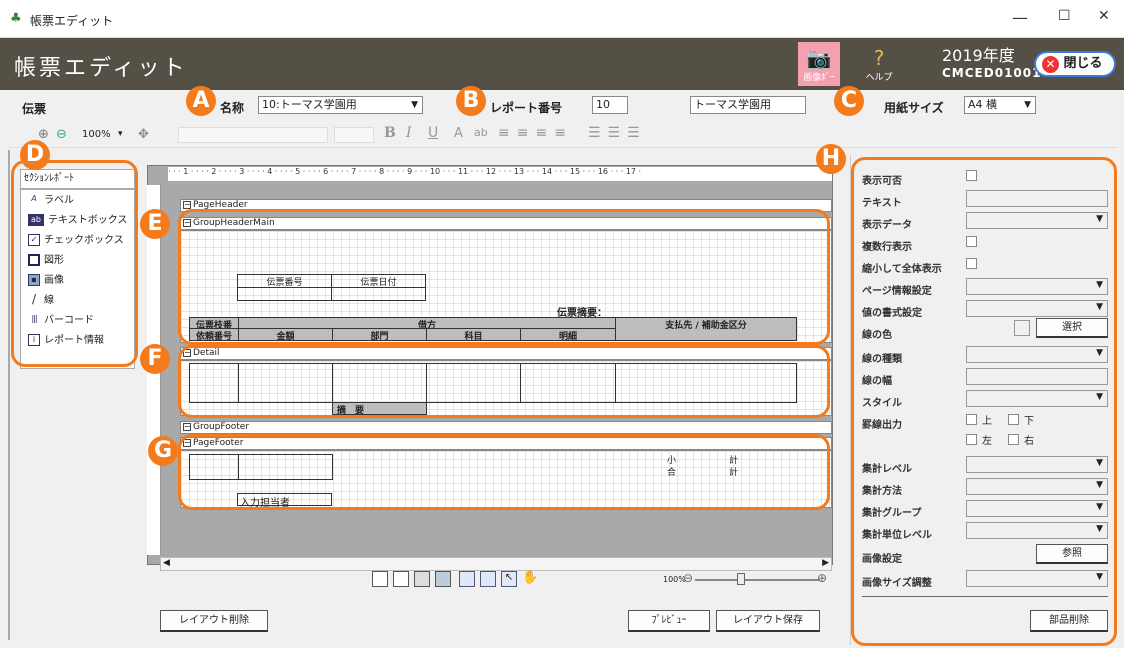 This screenshot has width=1124, height=648. Describe the element at coordinates (61, 321) in the screenshot. I see `tool-barcode: ||| バーコード` at that location.